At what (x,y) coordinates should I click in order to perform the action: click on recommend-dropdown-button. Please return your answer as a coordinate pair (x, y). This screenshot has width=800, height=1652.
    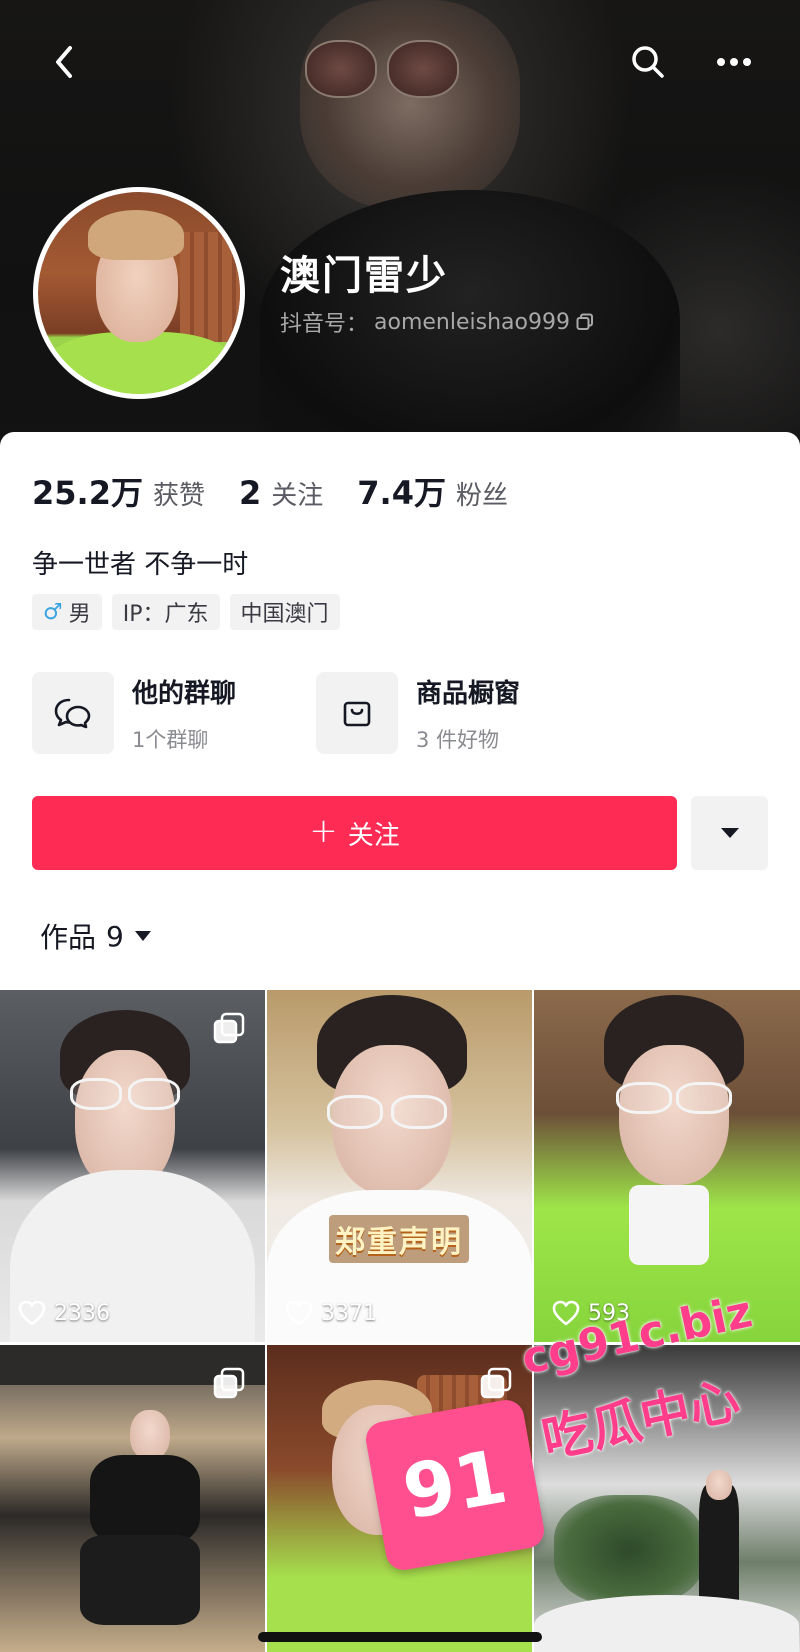
    Looking at the image, I should click on (729, 833).